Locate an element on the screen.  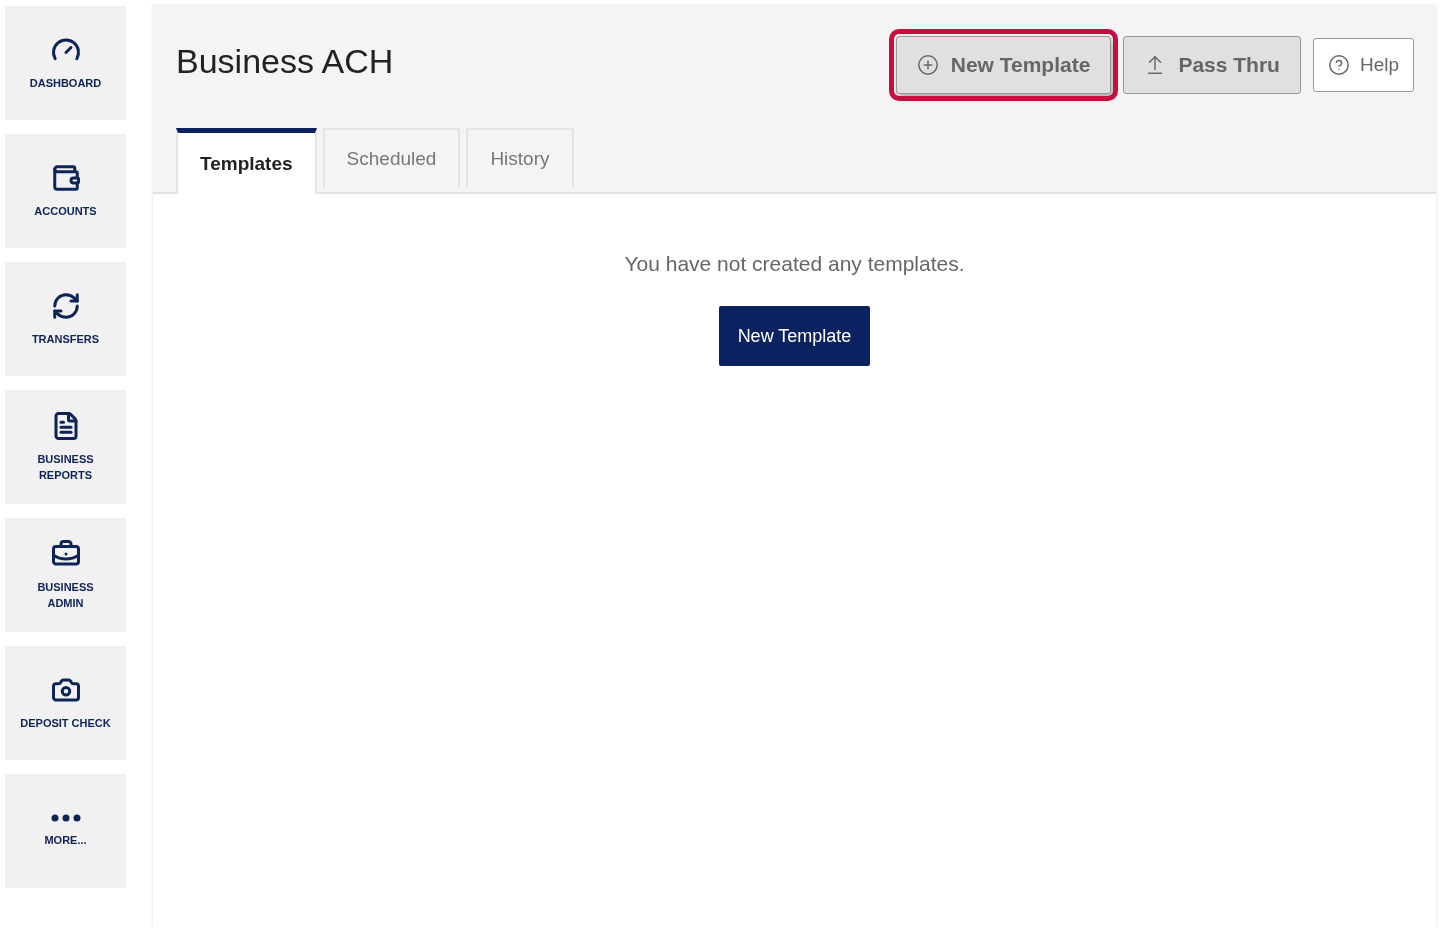
new-template-button: New Template is located at coordinates (794, 336).